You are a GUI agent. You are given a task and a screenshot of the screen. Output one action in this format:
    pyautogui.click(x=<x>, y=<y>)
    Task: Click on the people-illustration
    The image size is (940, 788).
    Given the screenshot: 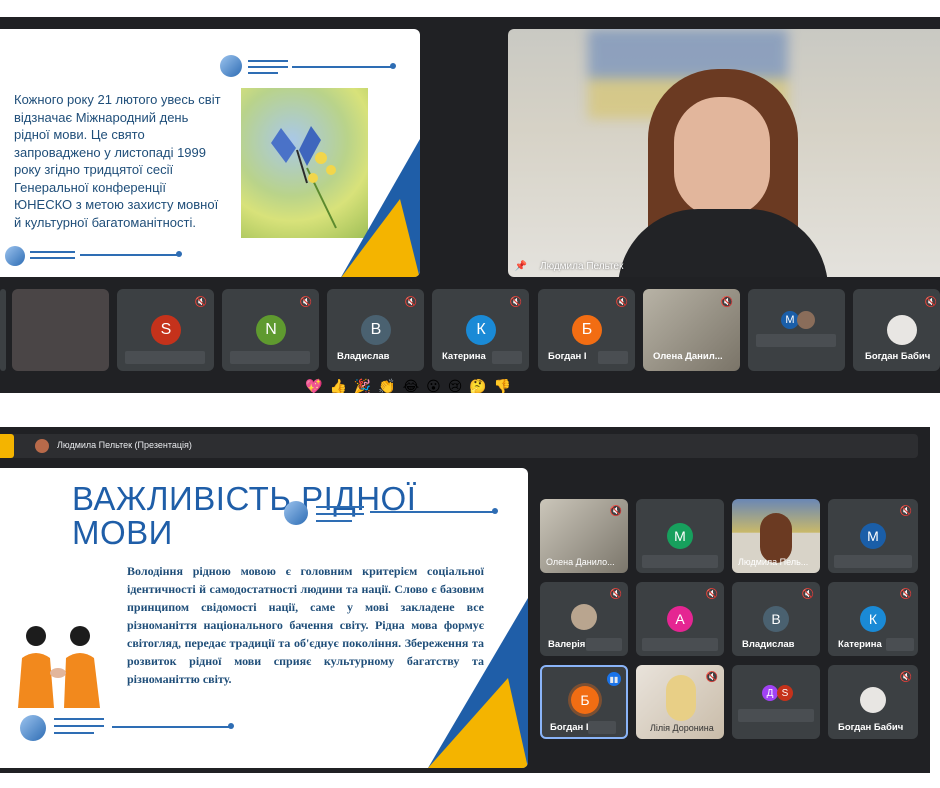 What is the action you would take?
    pyautogui.click(x=59, y=667)
    